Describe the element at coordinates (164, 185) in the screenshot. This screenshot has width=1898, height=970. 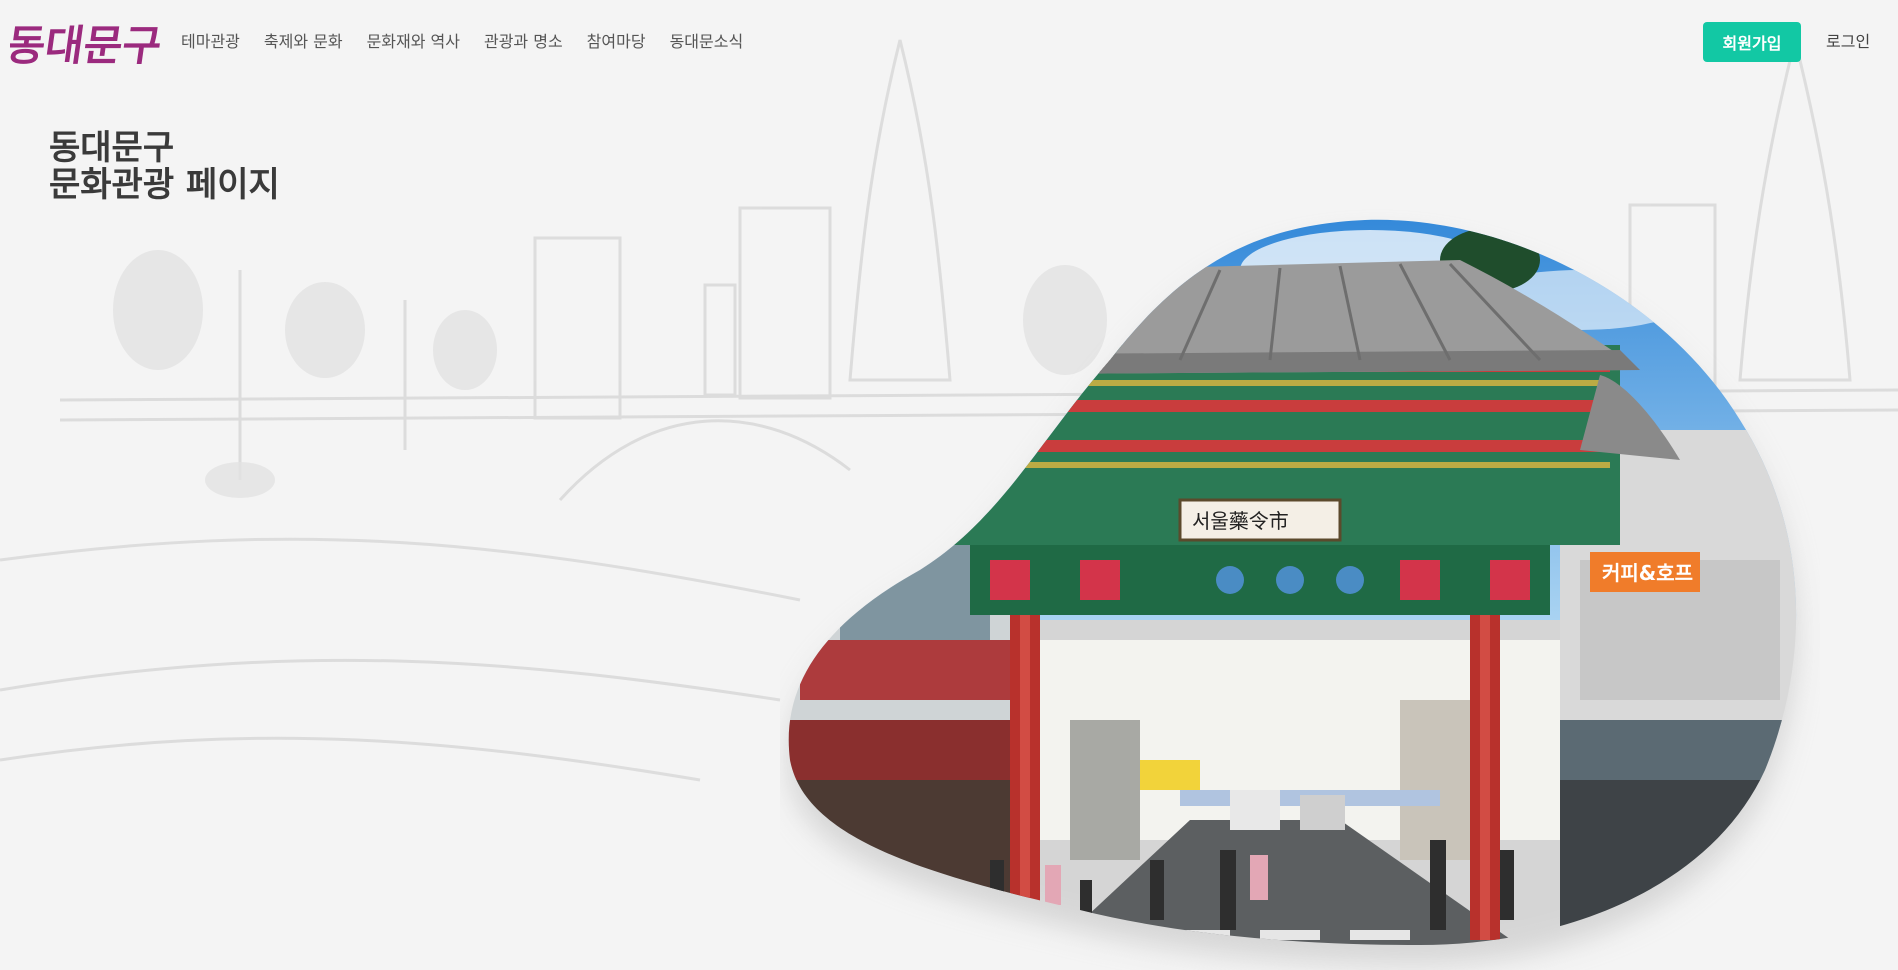
I see `page-title-line2: 문화관광 페이지` at that location.